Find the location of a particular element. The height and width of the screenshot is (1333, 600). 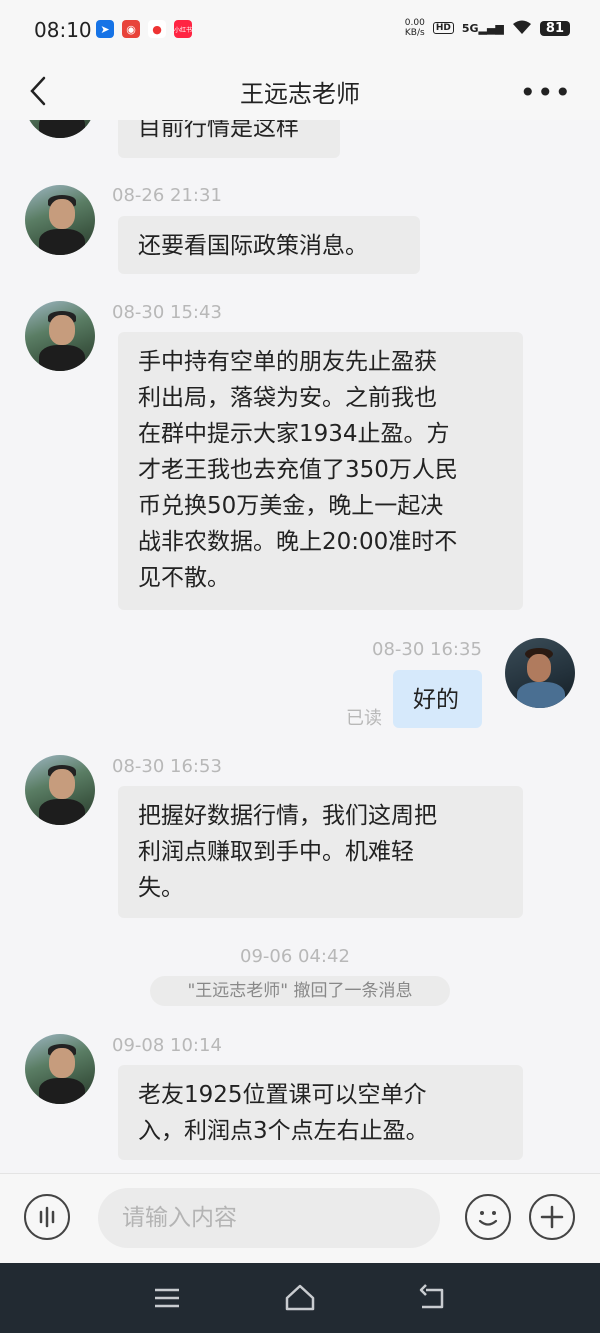

message-time: 08-30 16:35 is located at coordinates (427, 649).